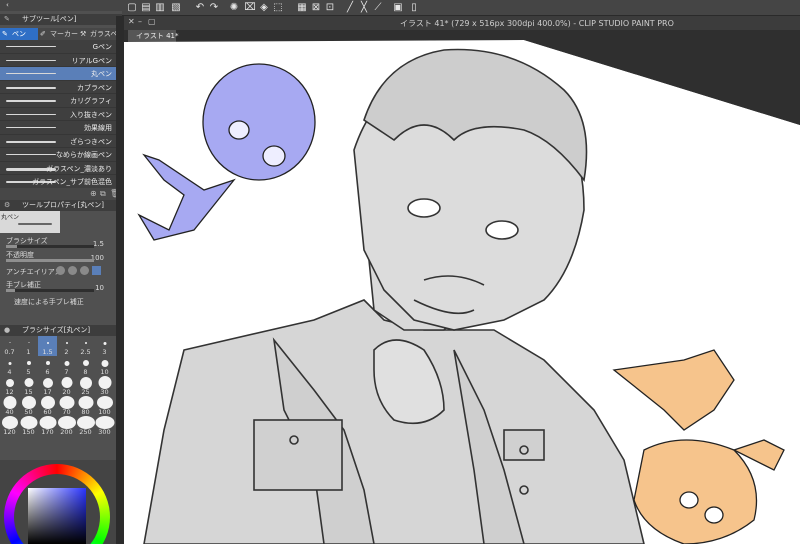 The width and height of the screenshot is (800, 544). Describe the element at coordinates (58, 181) in the screenshot. I see `brush-item: ガラスペン_サブ前色混色` at that location.